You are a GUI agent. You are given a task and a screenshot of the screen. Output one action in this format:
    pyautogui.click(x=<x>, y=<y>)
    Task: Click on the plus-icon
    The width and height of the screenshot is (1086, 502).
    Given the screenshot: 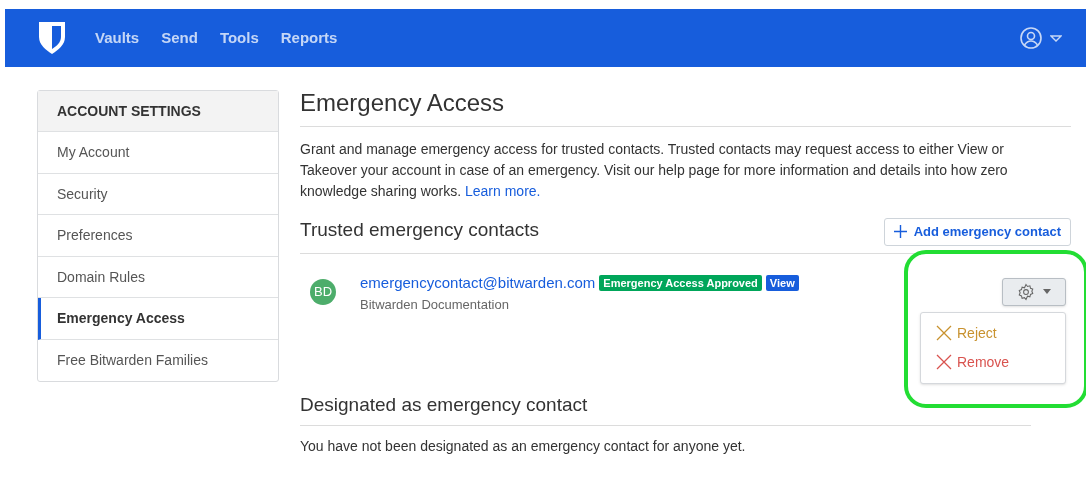 What is the action you would take?
    pyautogui.click(x=900, y=231)
    